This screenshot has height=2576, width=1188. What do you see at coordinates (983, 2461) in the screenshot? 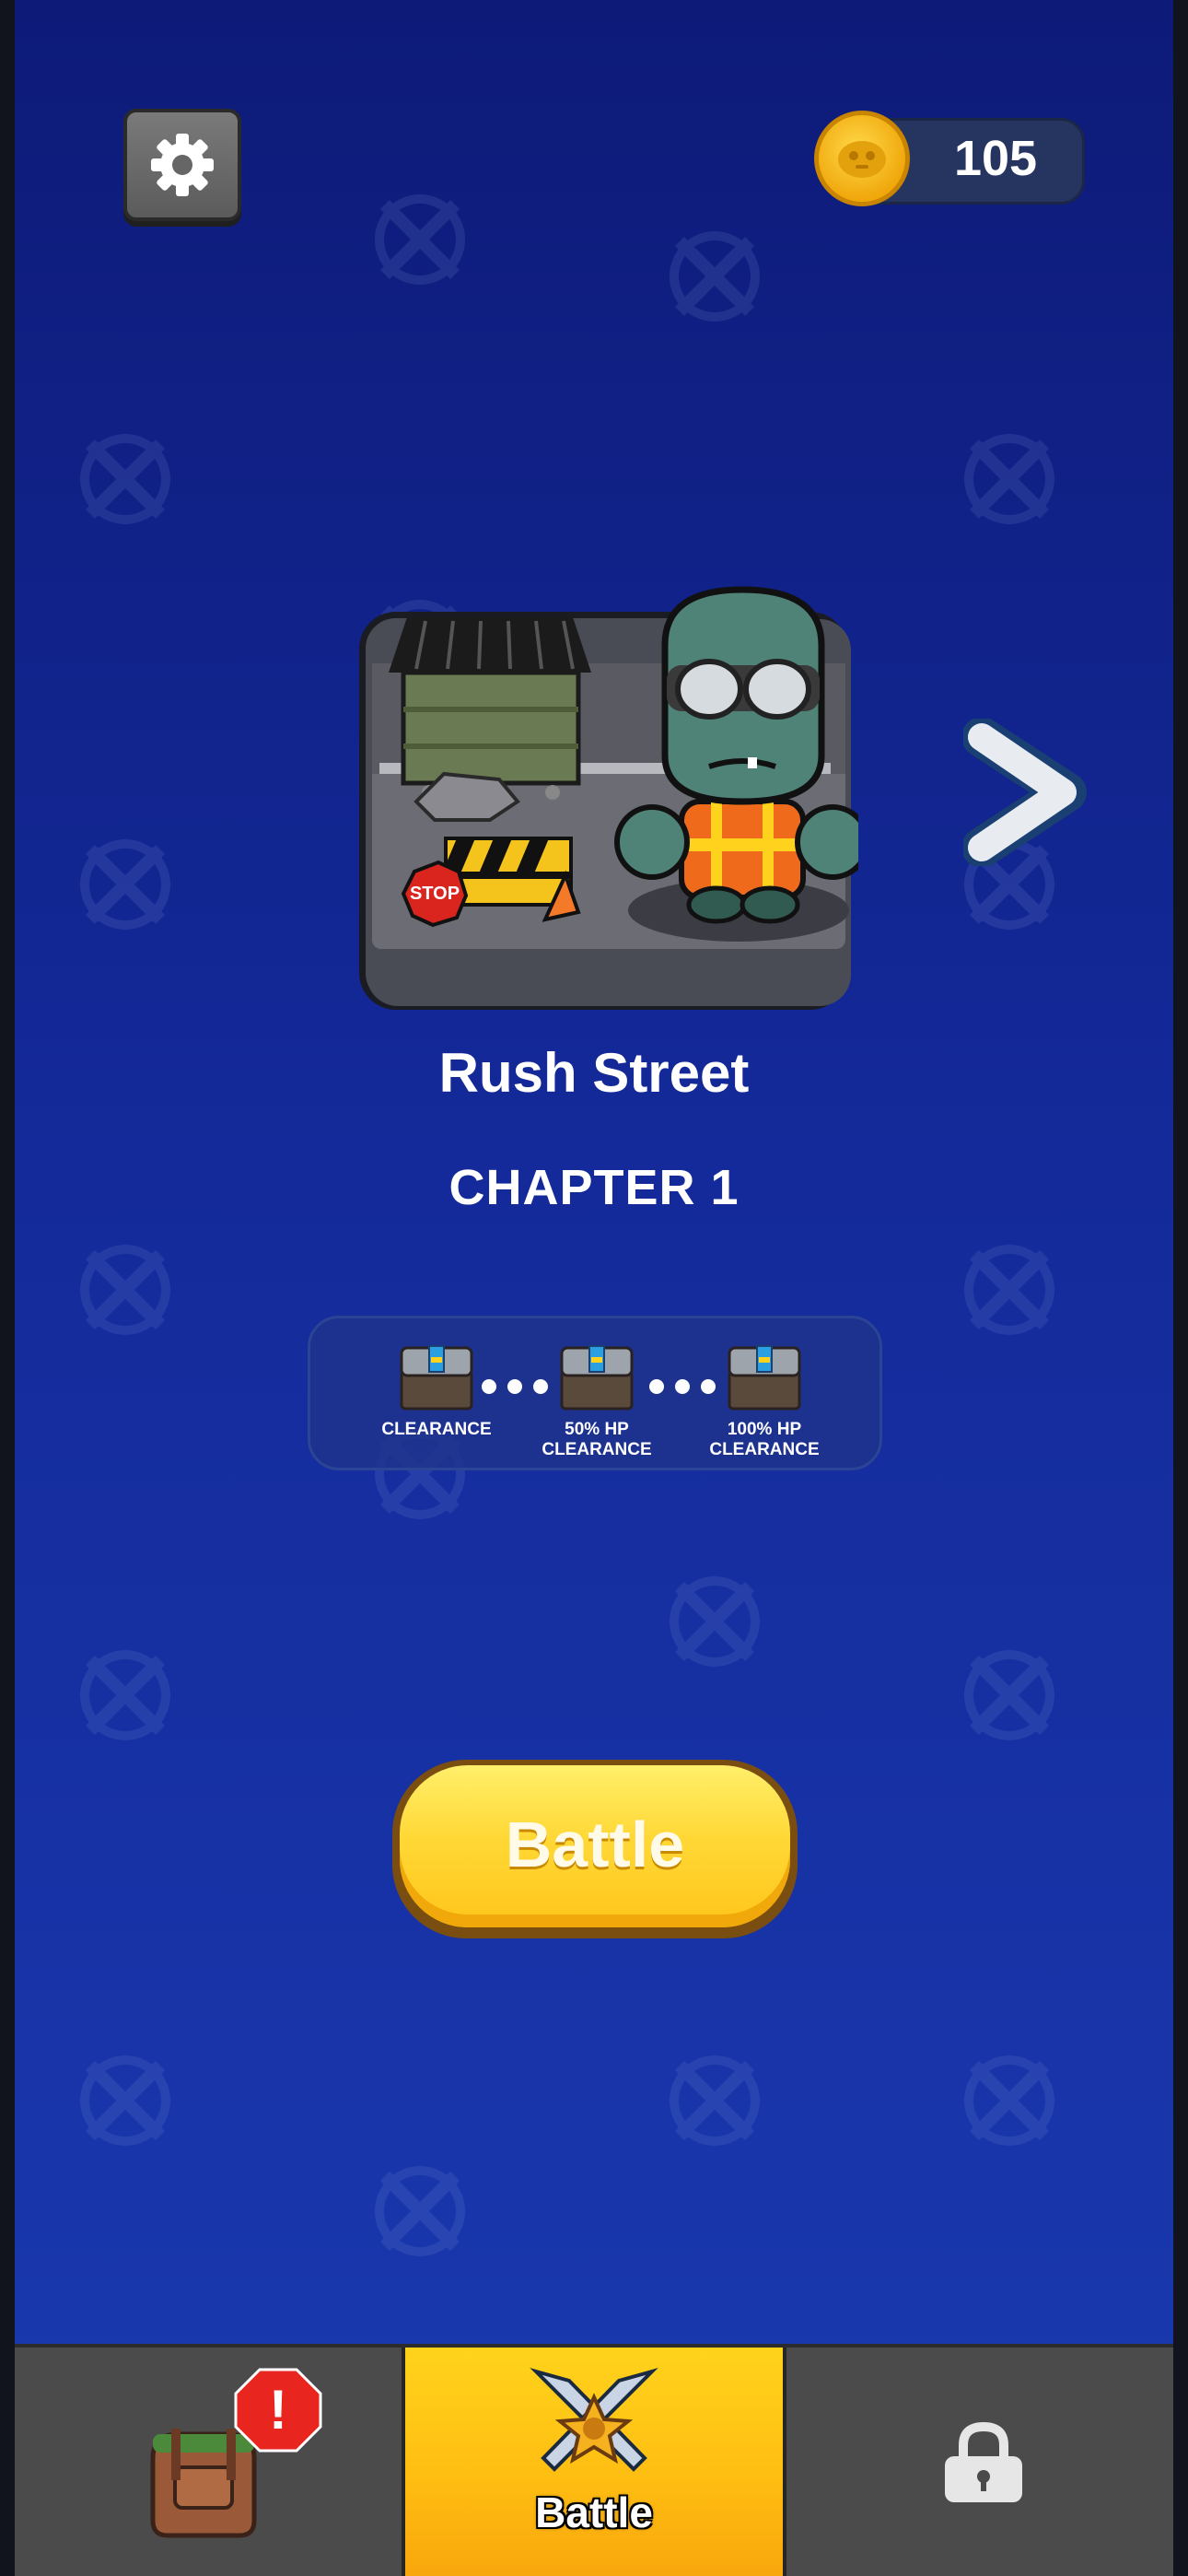
I see `lock-icon` at bounding box center [983, 2461].